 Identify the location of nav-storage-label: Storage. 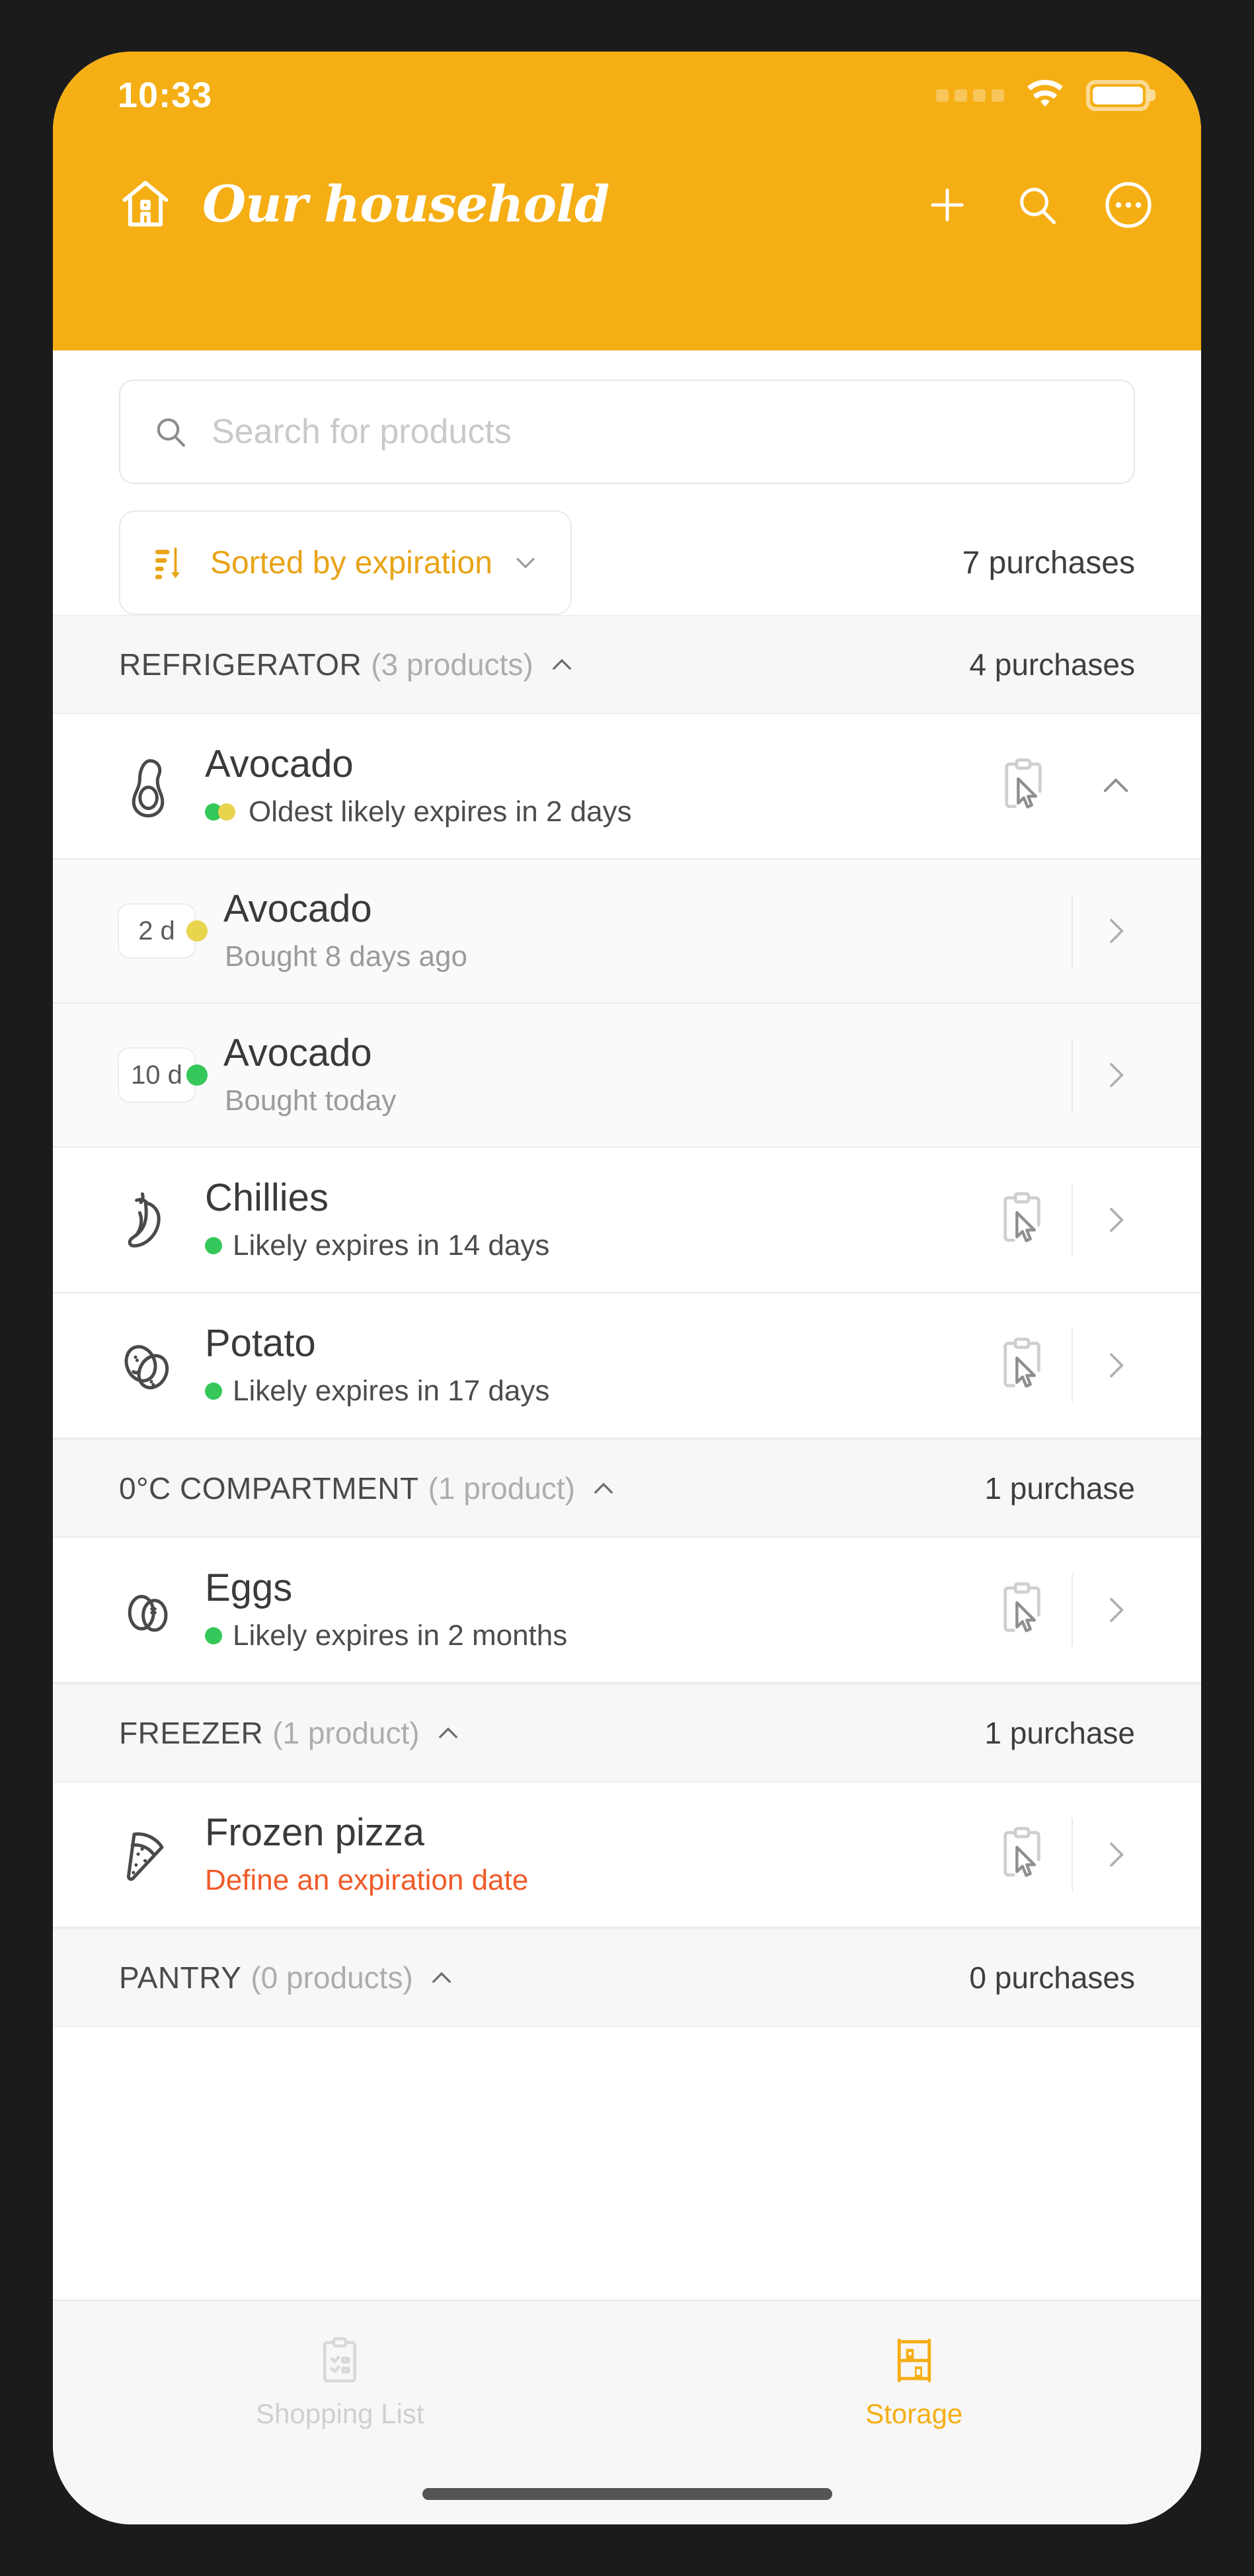
(914, 2413).